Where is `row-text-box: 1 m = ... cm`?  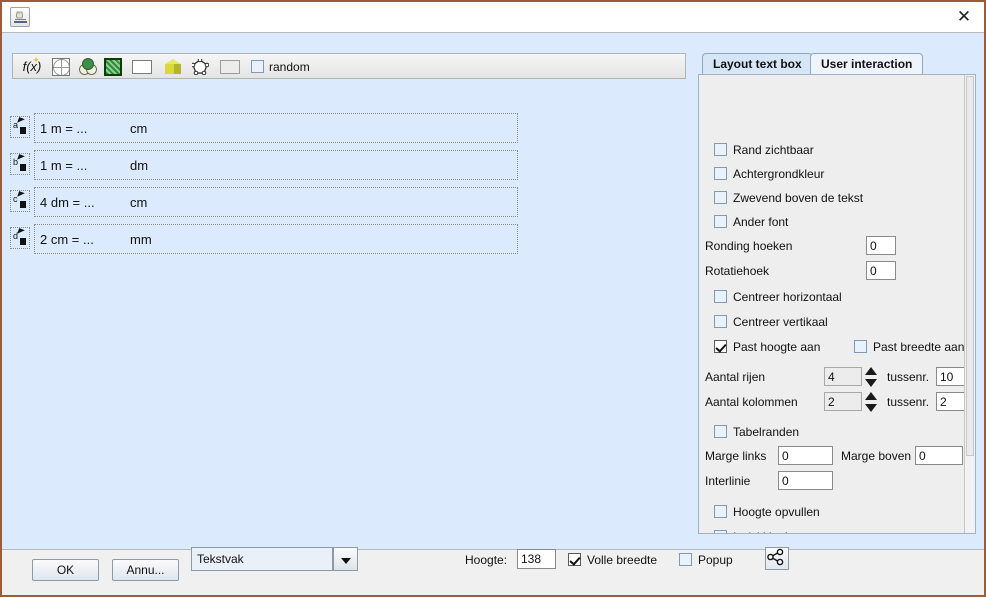 row-text-box: 1 m = ... cm is located at coordinates (276, 128).